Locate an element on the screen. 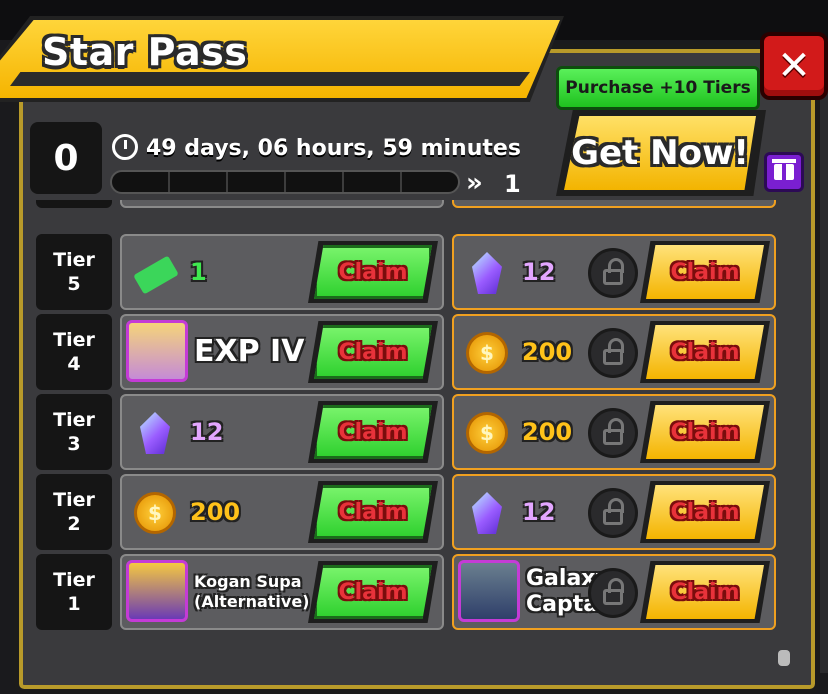 The image size is (828, 694). tier-progress-bar is located at coordinates (285, 182).